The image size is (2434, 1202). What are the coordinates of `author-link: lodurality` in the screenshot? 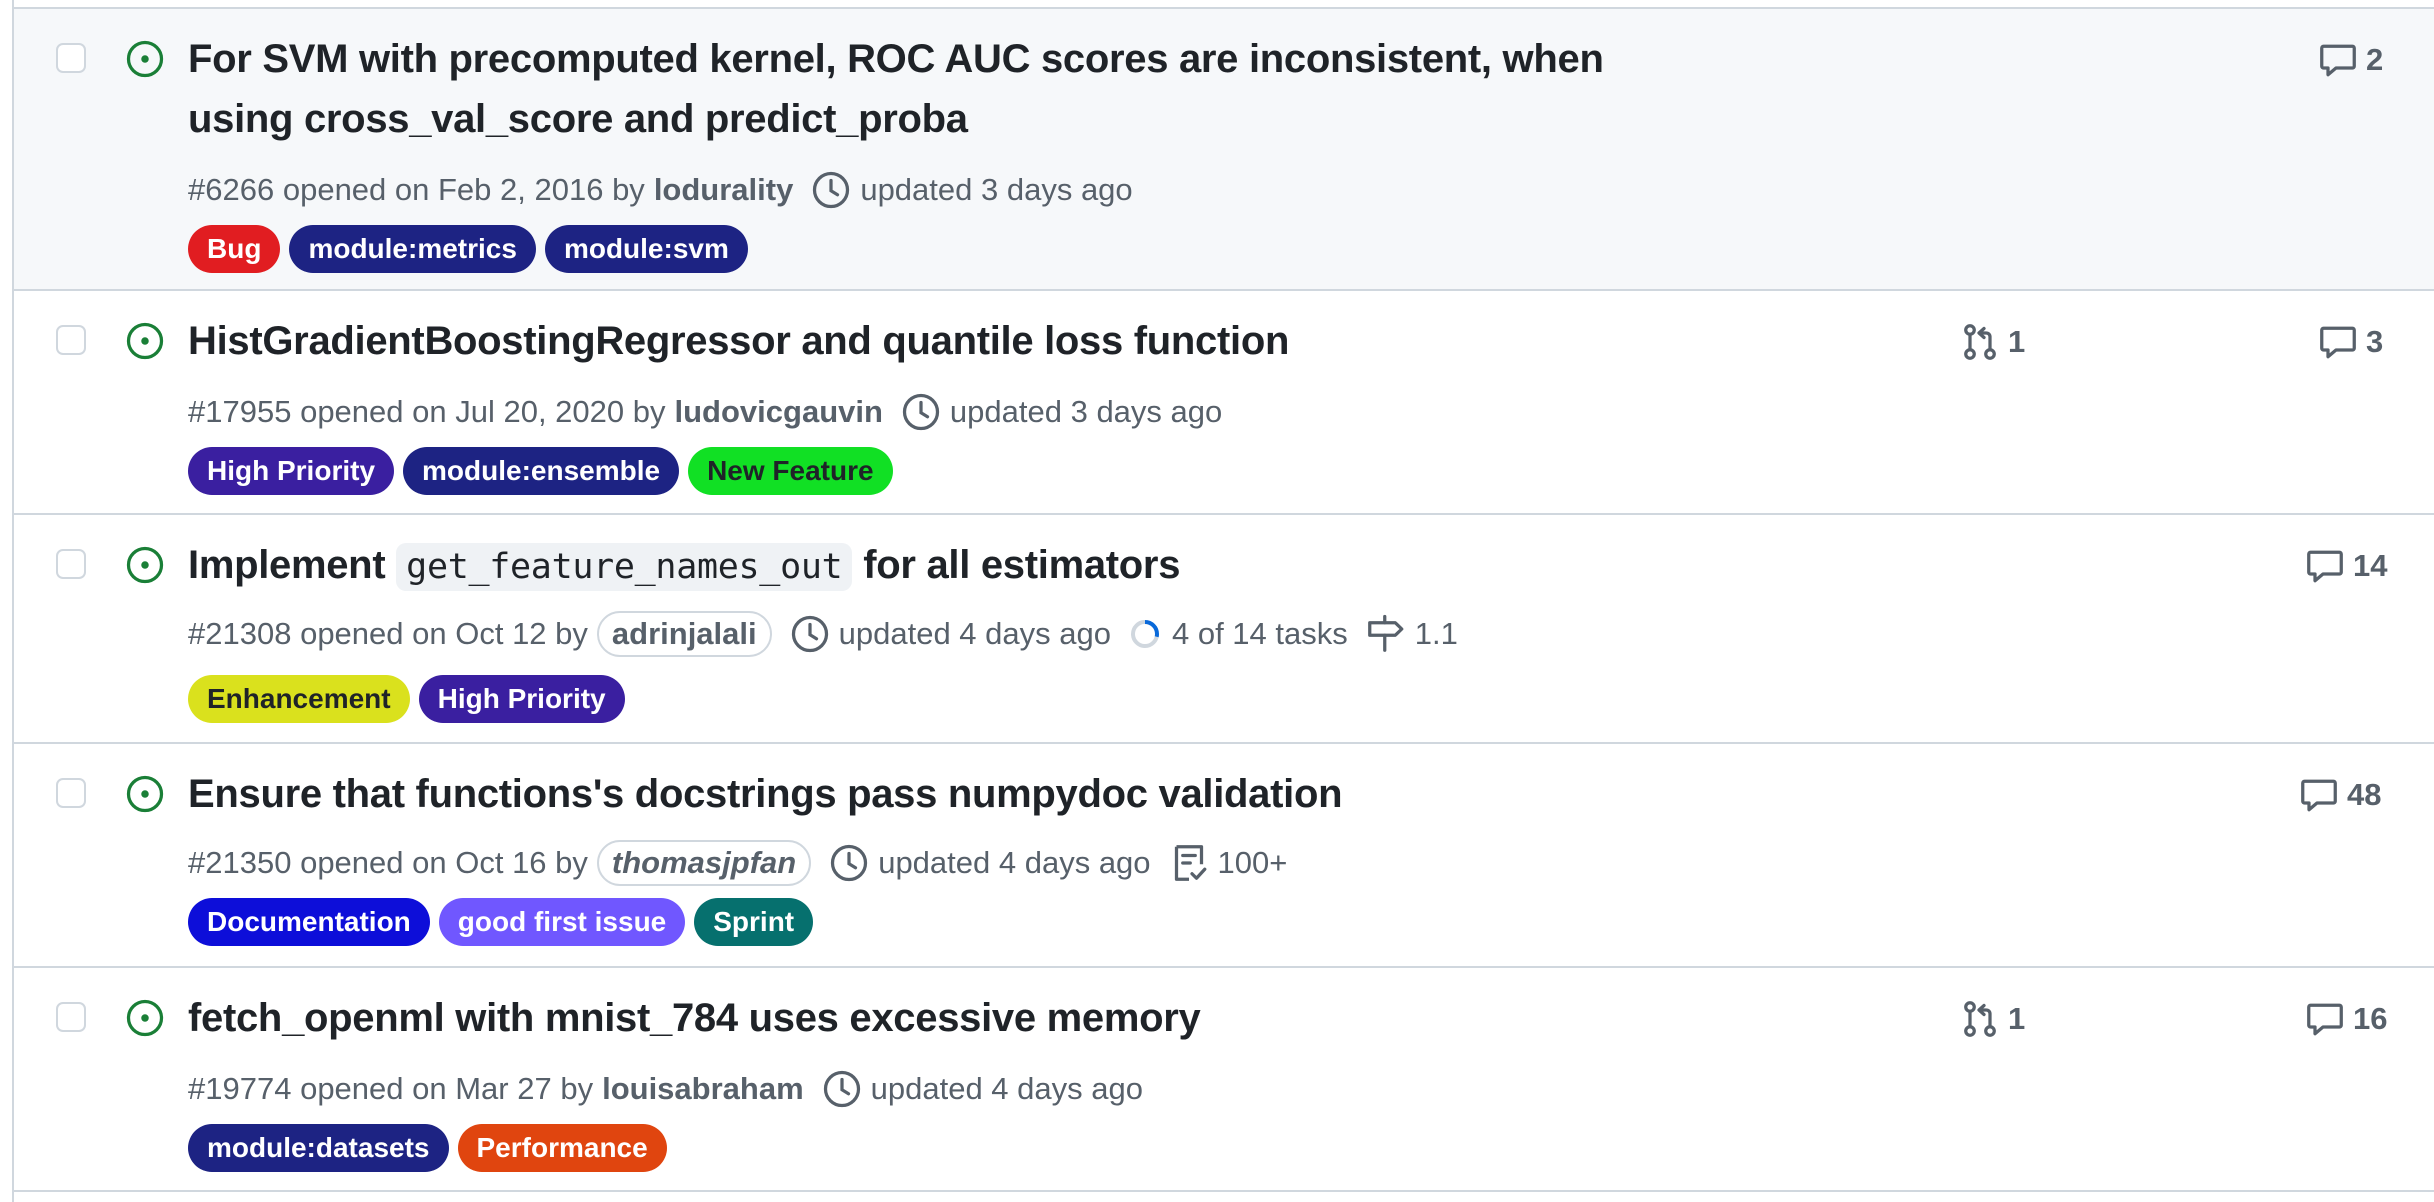 It's located at (724, 190).